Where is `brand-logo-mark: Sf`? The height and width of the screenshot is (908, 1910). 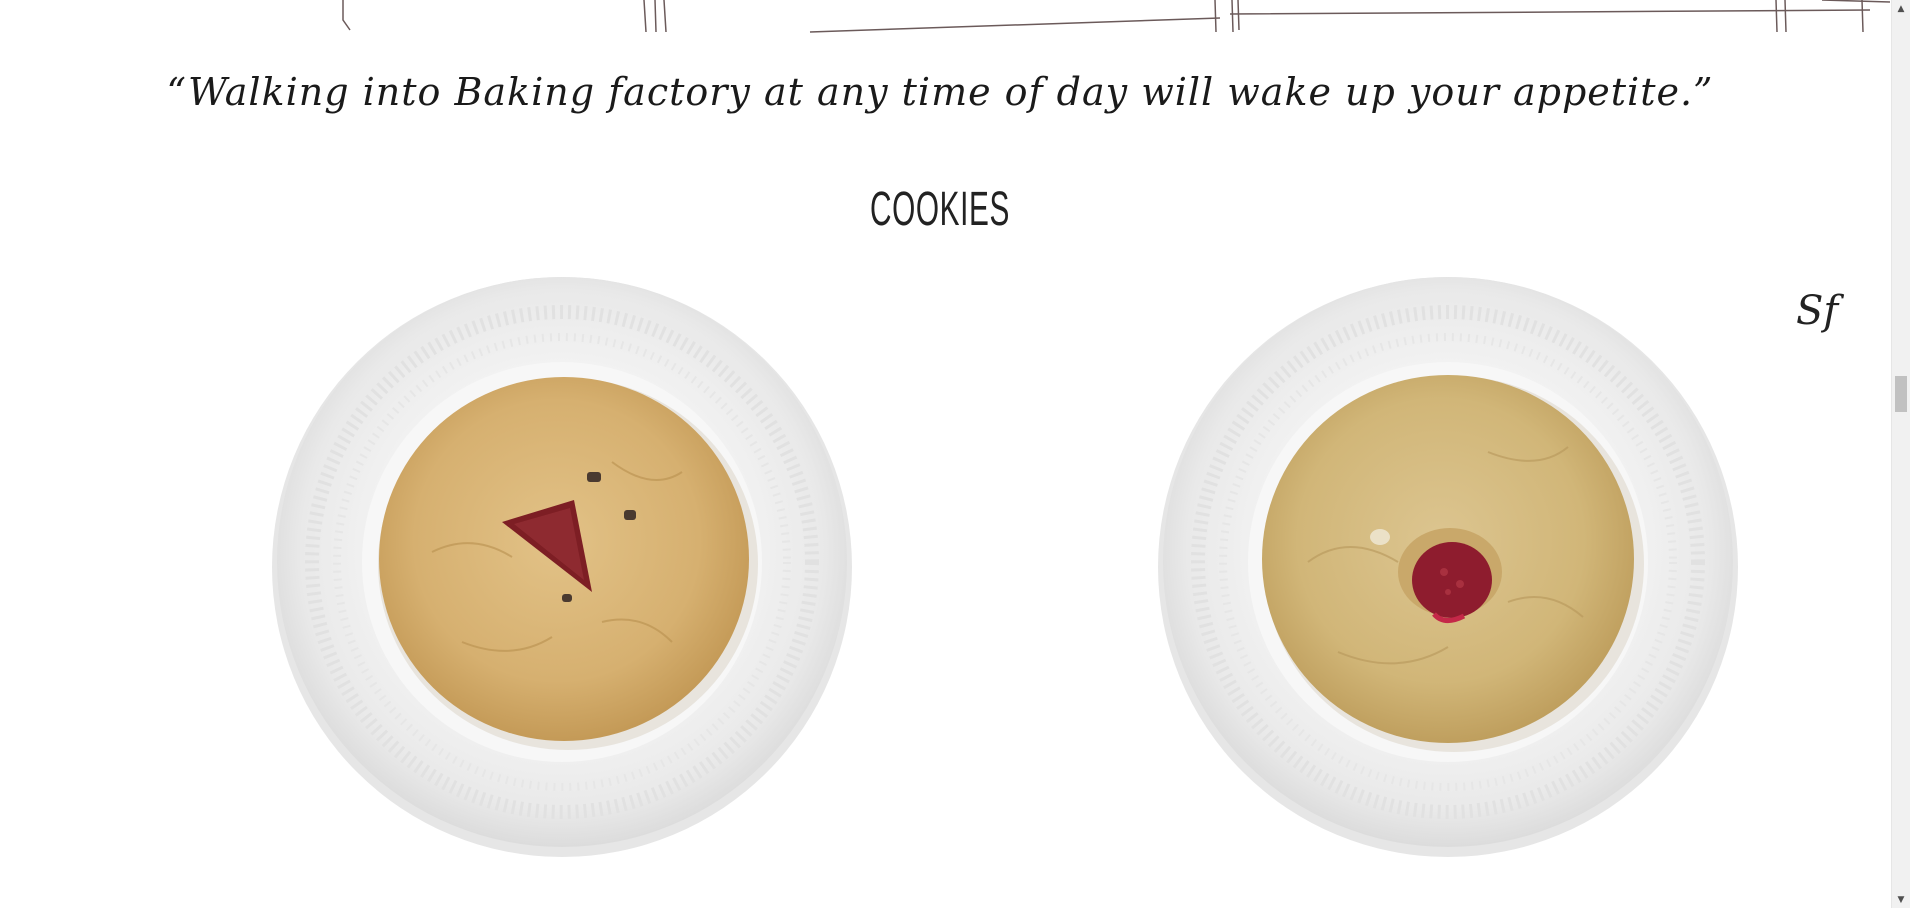
brand-logo-mark: Sf is located at coordinates (1817, 311).